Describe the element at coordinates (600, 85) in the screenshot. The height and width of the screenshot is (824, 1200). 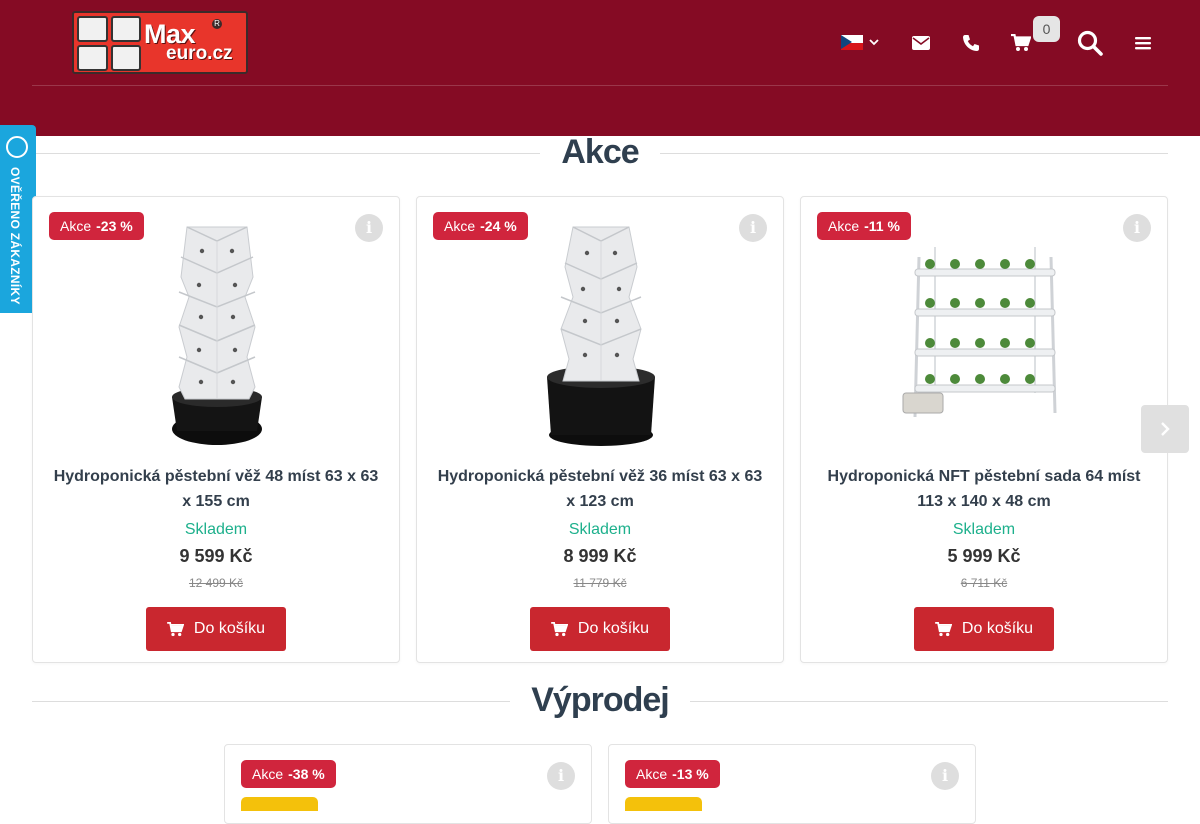
I see `header-divider` at that location.